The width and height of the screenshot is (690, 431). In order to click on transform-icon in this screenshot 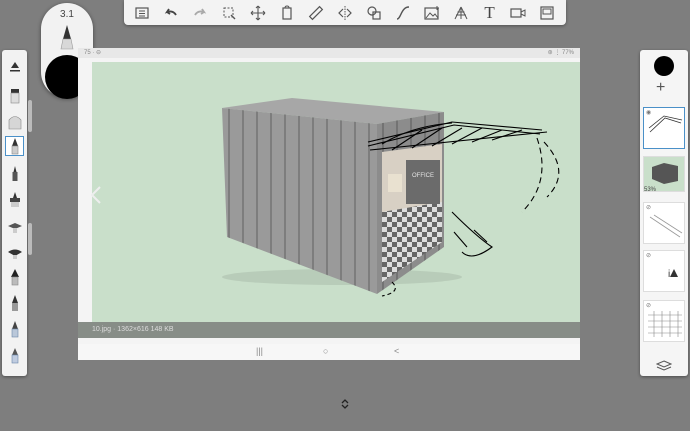, I will do `click(258, 13)`.